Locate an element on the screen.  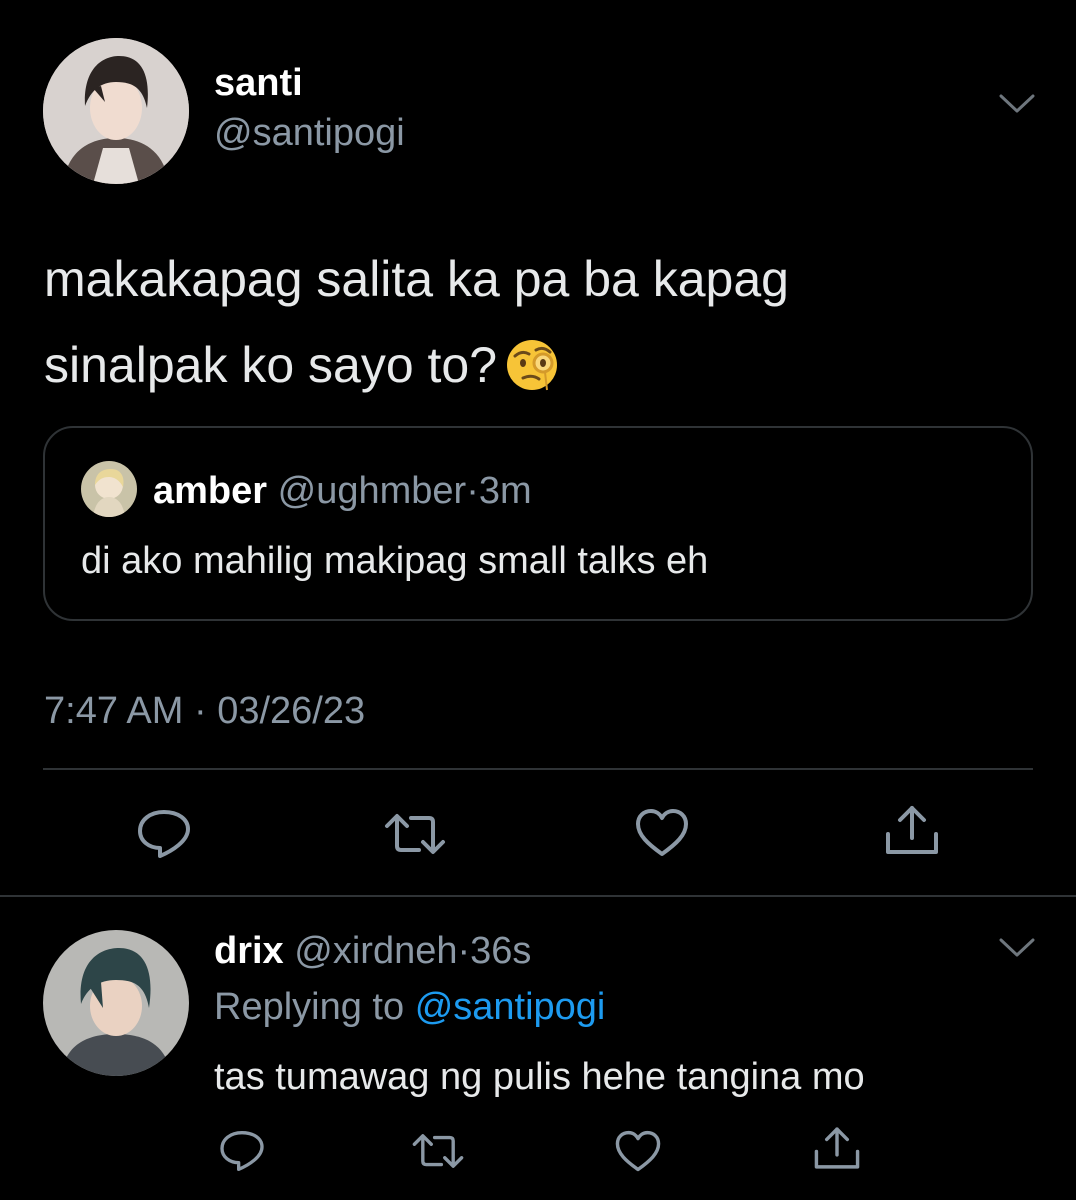
reply-text: tas tumawag ng pulis hehe tangina mo is located at coordinates (539, 1077).